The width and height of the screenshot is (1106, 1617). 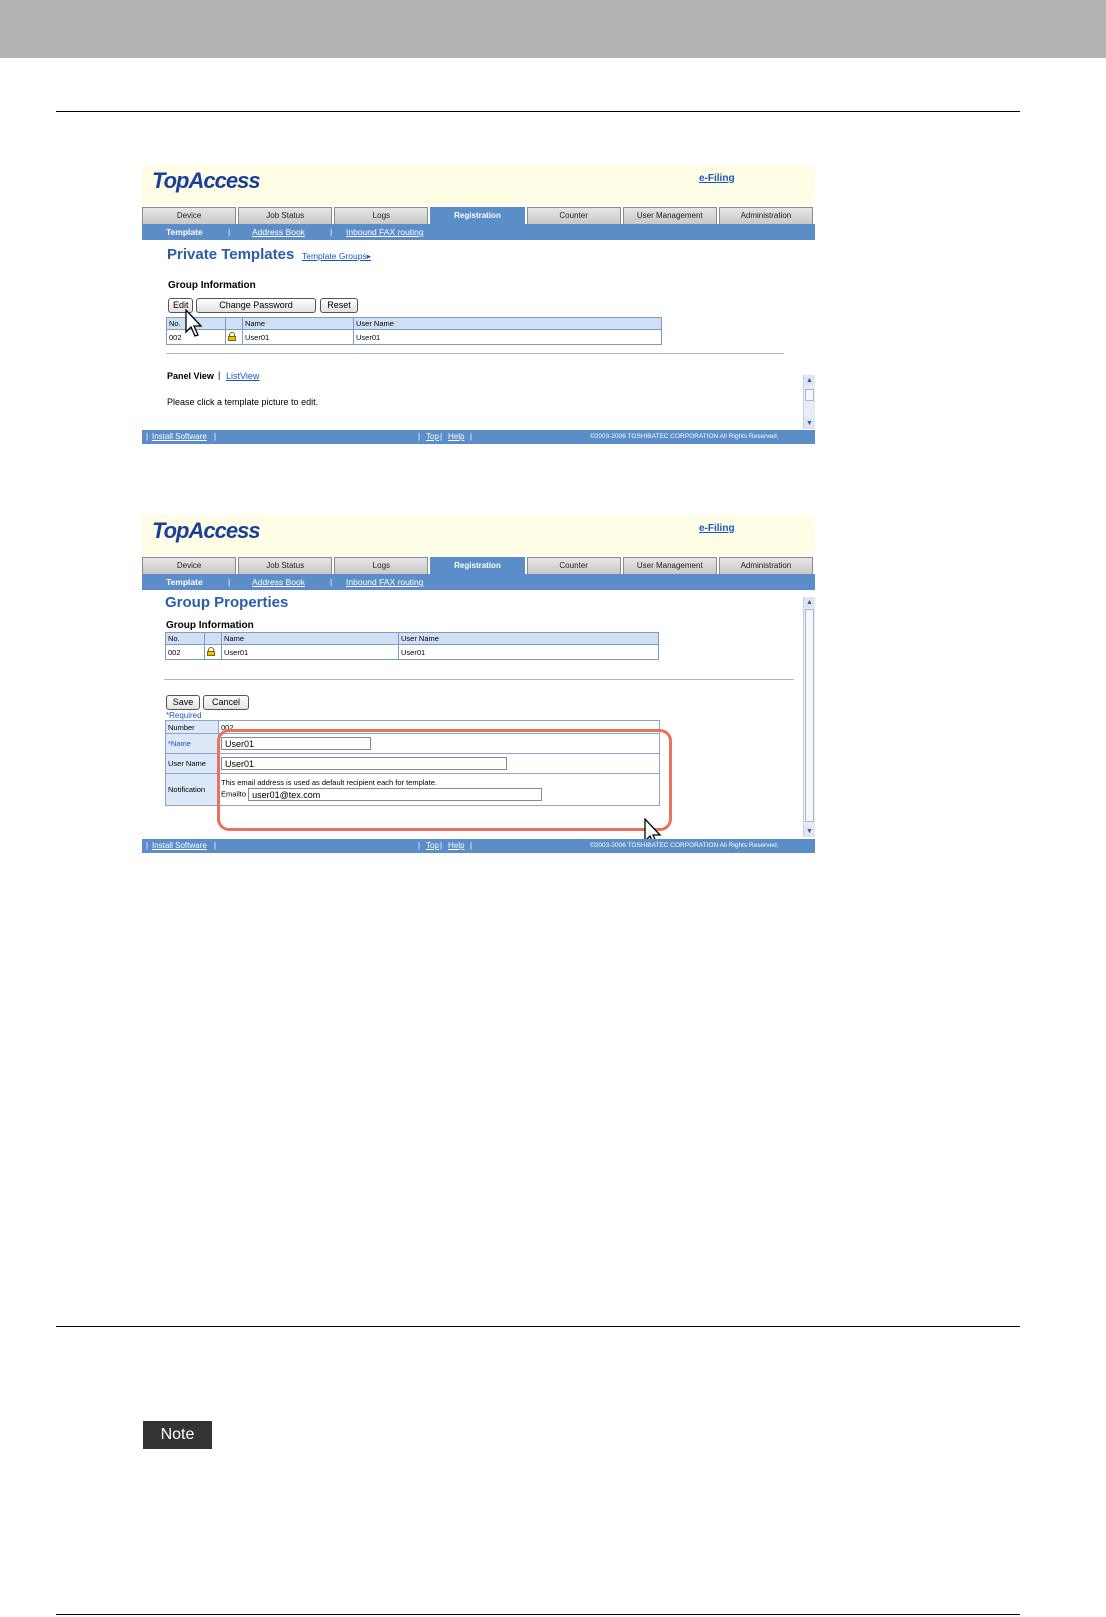 What do you see at coordinates (185, 652) in the screenshot?
I see `cell-no: 002` at bounding box center [185, 652].